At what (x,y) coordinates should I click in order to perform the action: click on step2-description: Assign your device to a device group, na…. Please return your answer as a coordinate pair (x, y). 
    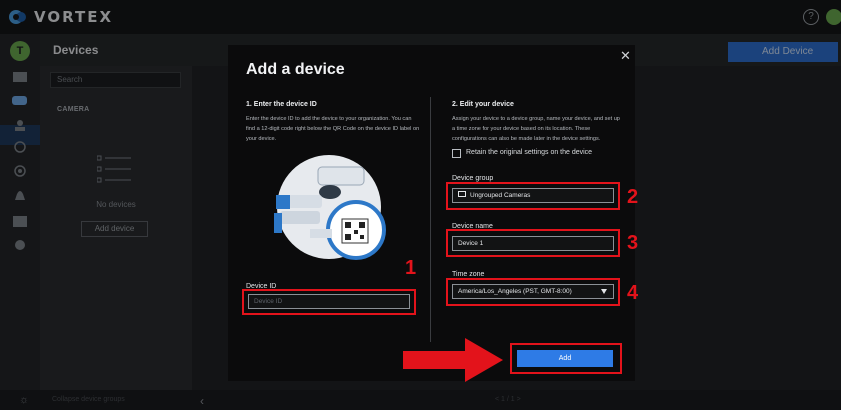
    Looking at the image, I should click on (536, 129).